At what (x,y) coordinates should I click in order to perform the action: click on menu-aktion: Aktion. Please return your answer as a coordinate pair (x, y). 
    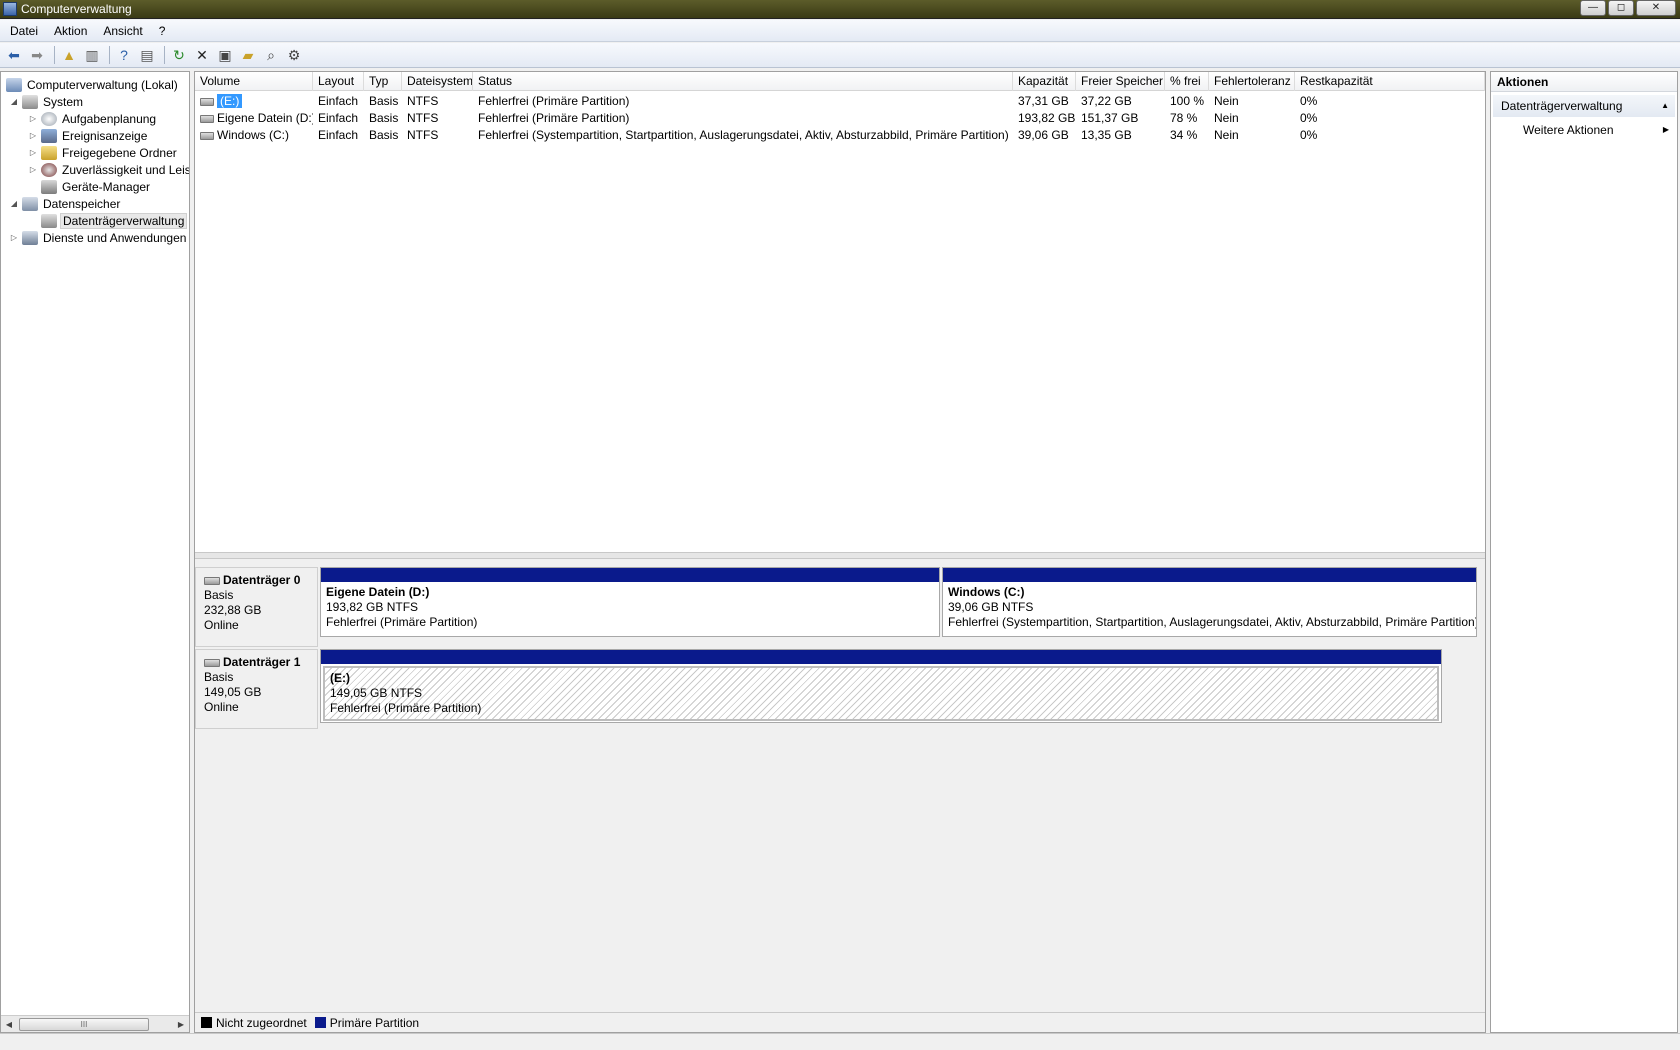
    Looking at the image, I should click on (70, 31).